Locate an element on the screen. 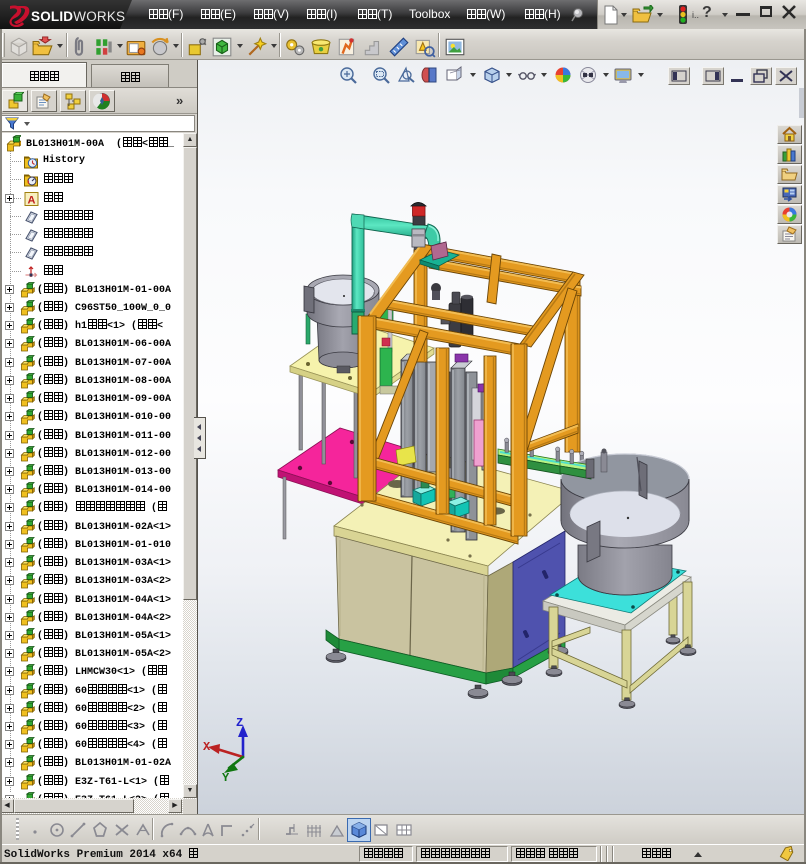 The width and height of the screenshot is (806, 864). svg-text: SOLIDWORKS is located at coordinates (78, 16).